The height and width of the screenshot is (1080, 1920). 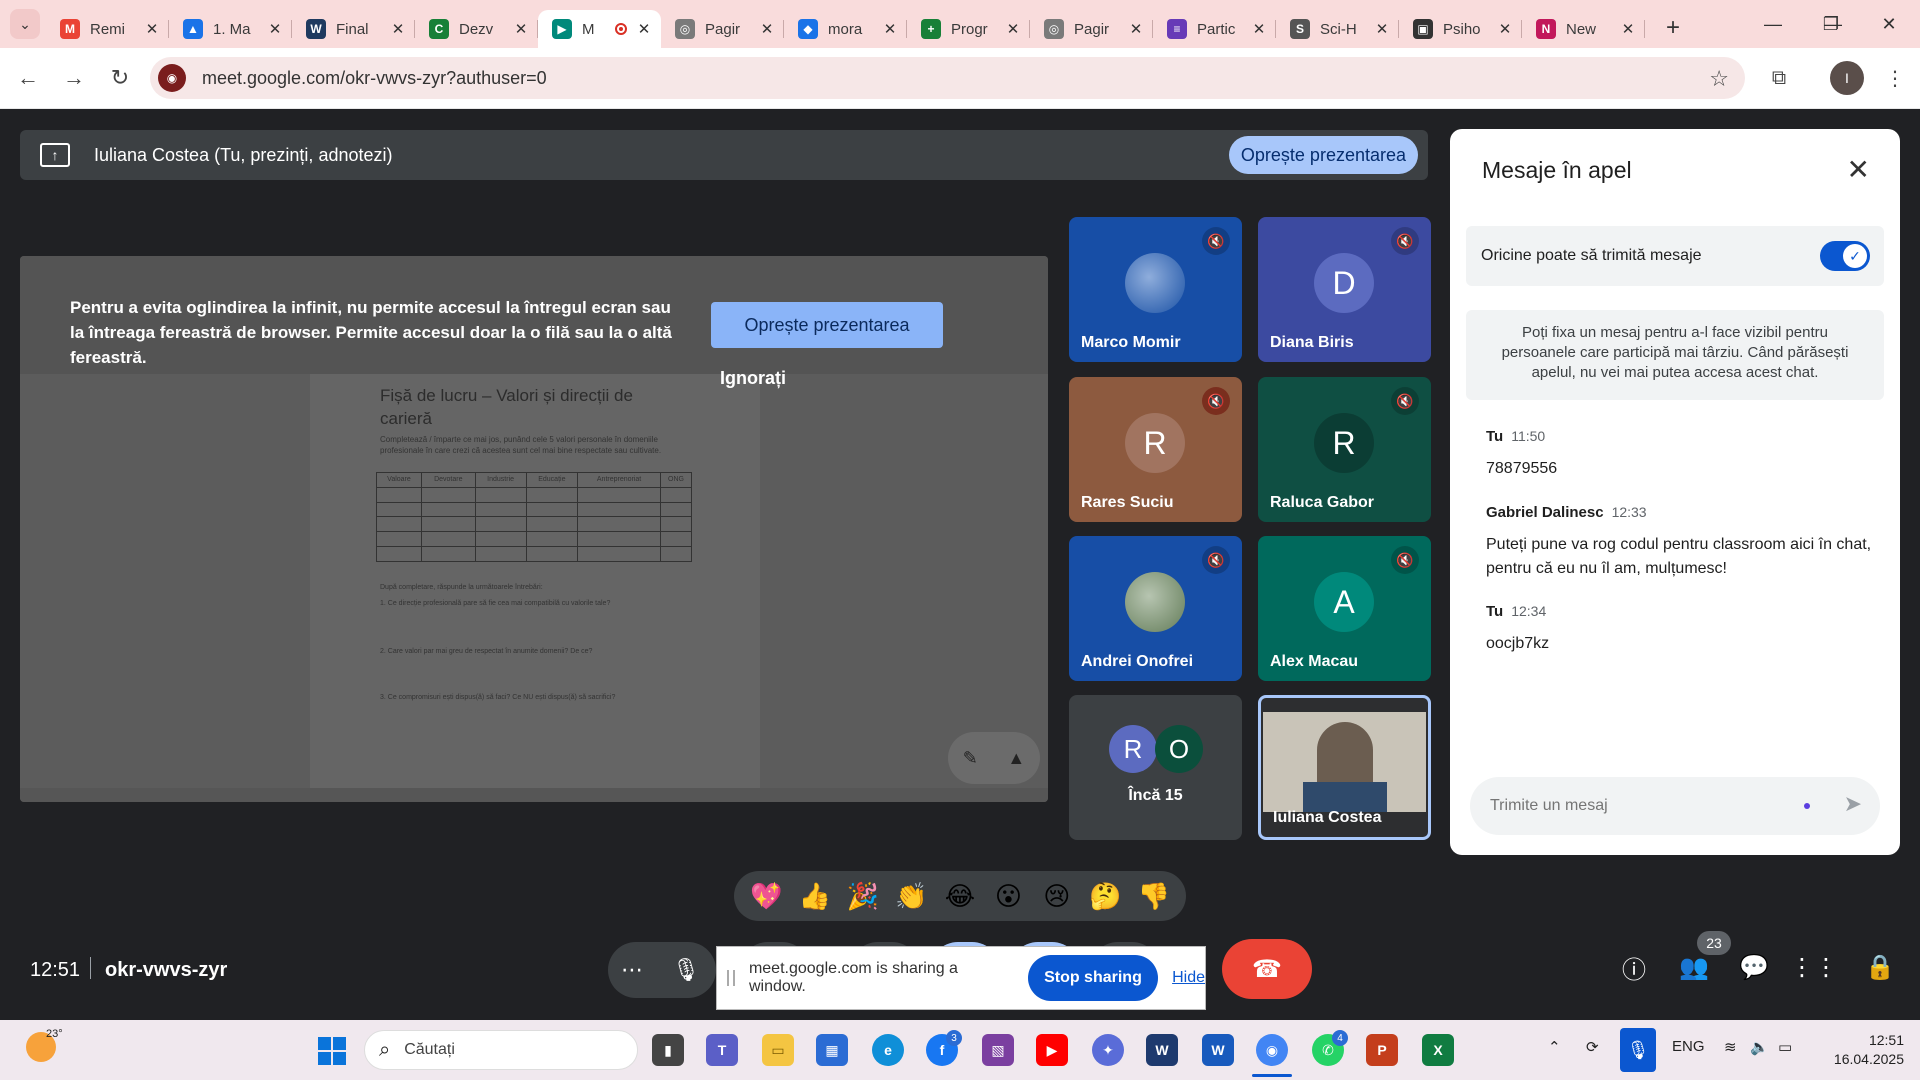 I want to click on chevron-up-icon: ▲, so click(x=1016, y=758).